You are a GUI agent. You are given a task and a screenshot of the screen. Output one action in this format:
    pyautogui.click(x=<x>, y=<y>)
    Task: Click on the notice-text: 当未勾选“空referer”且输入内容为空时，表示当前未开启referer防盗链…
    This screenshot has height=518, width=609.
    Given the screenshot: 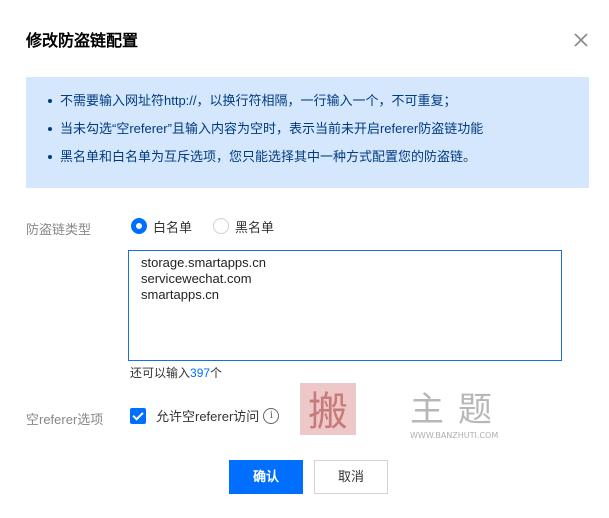 What is the action you would take?
    pyautogui.click(x=272, y=128)
    